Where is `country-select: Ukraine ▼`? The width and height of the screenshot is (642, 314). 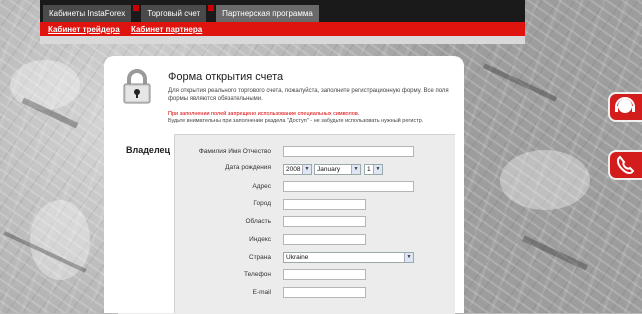
country-select: Ukraine ▼ is located at coordinates (348, 257).